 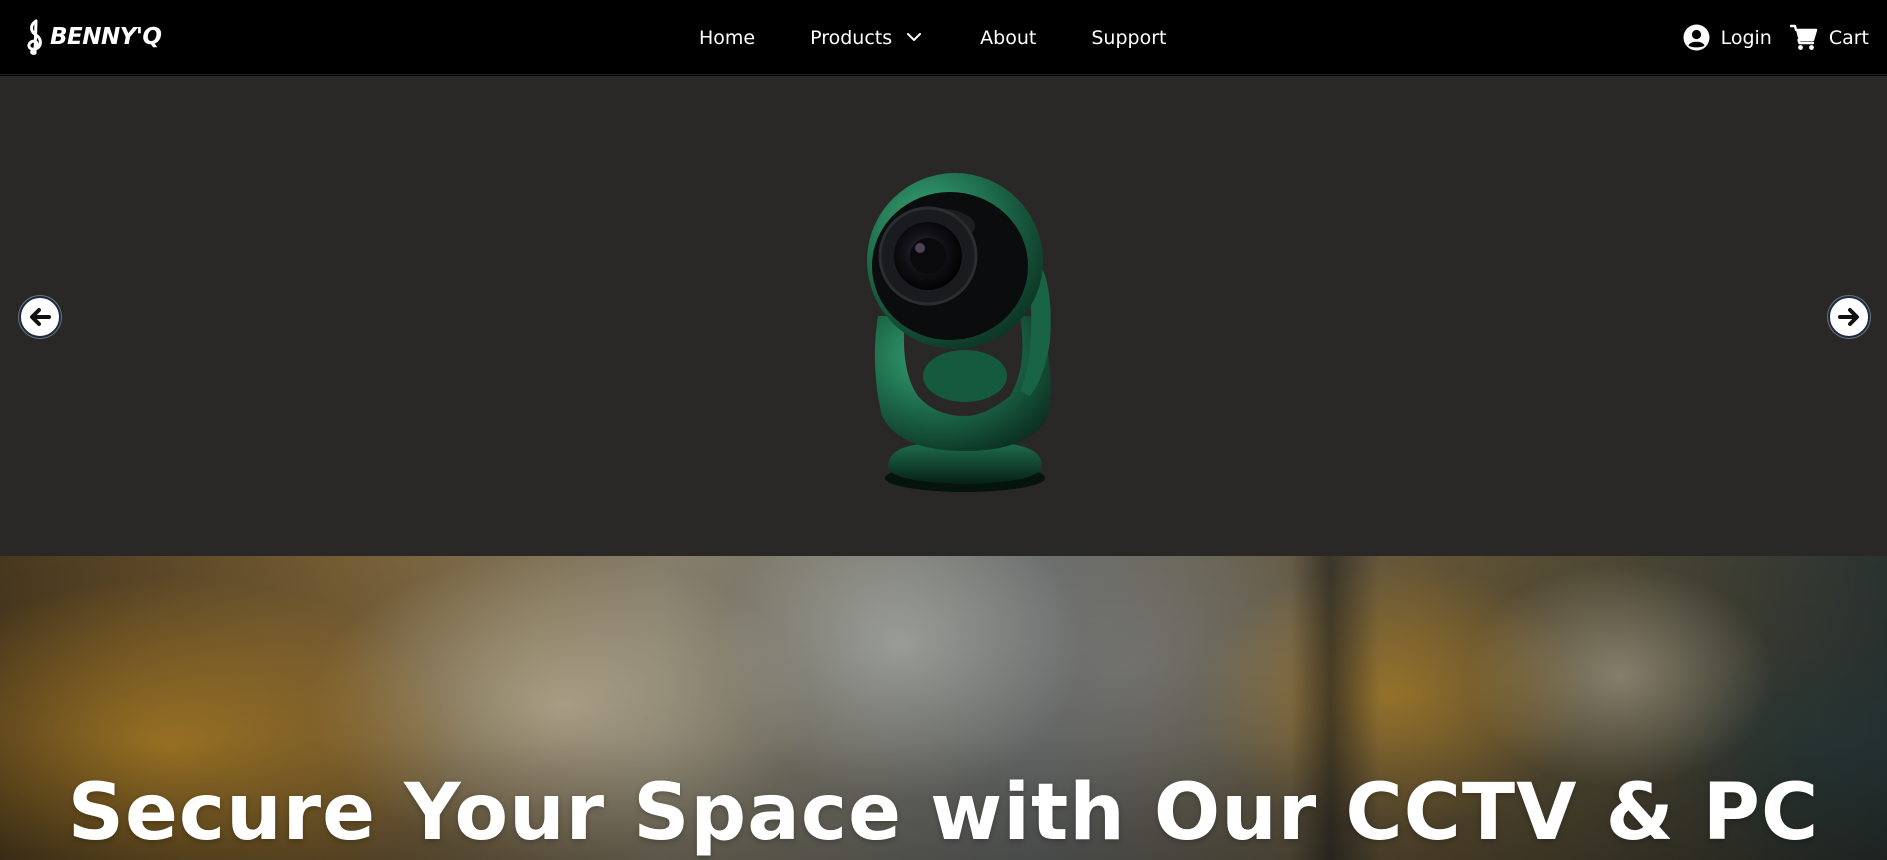 What do you see at coordinates (959, 332) in the screenshot?
I see `security-camera-image` at bounding box center [959, 332].